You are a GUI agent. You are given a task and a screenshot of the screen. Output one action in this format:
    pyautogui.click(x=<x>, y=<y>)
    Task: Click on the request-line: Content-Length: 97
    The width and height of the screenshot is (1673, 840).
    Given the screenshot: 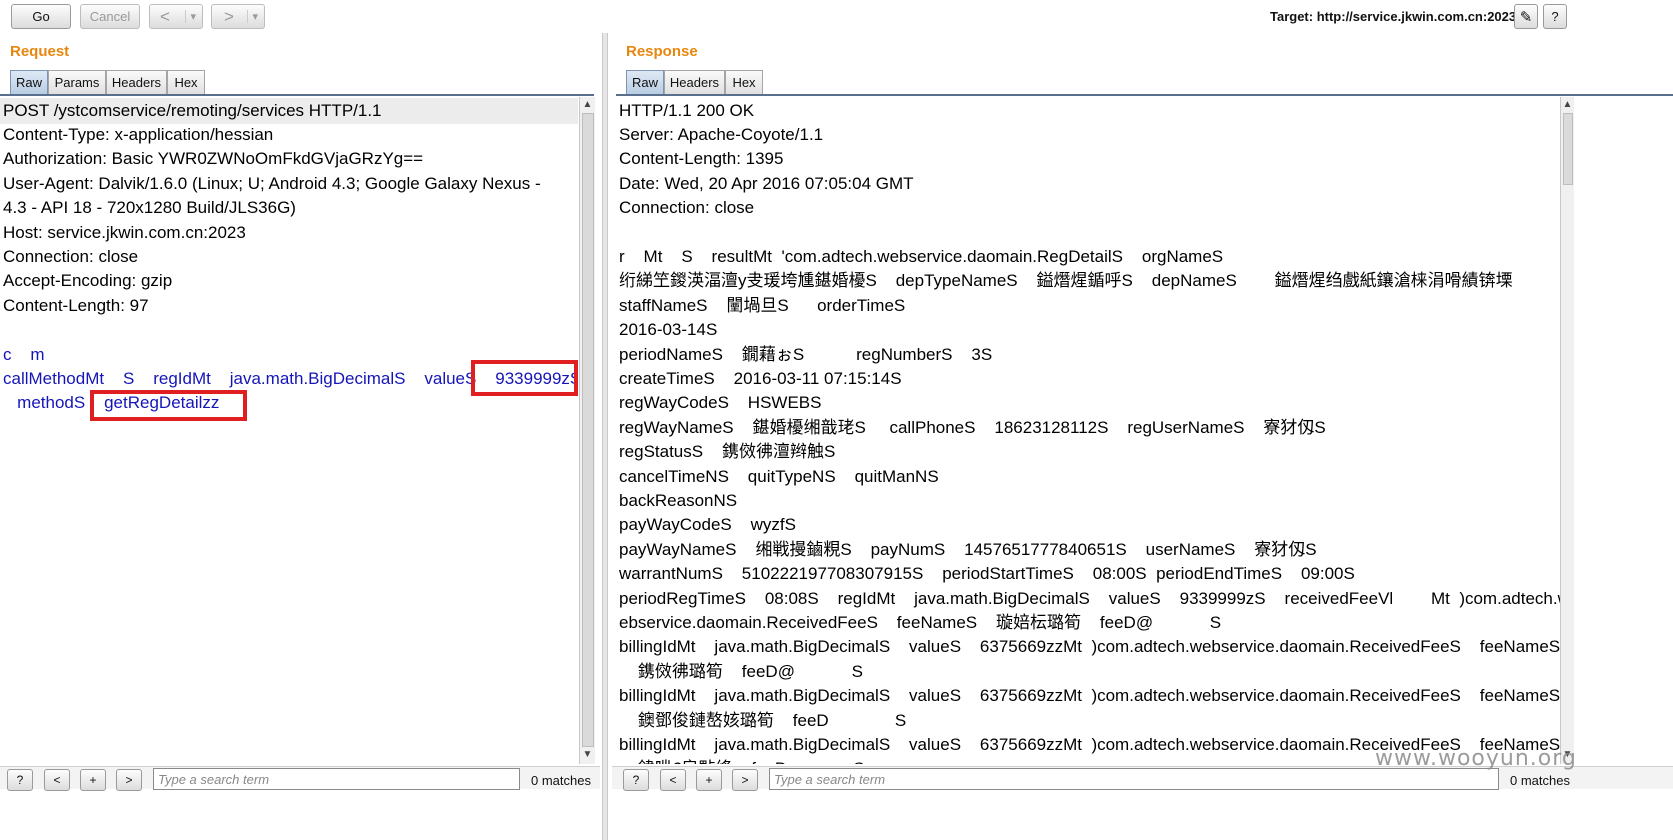 What is the action you would take?
    pyautogui.click(x=76, y=305)
    